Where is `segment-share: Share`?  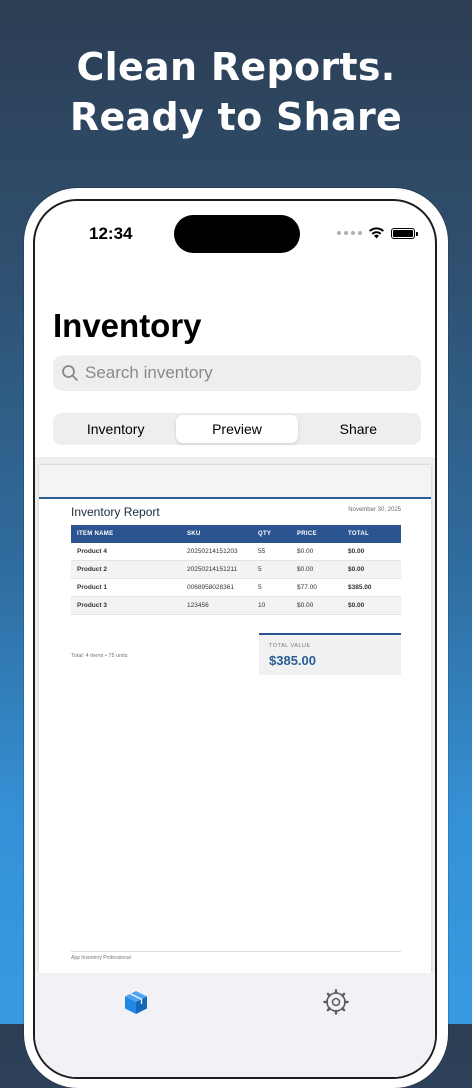 segment-share: Share is located at coordinates (358, 429).